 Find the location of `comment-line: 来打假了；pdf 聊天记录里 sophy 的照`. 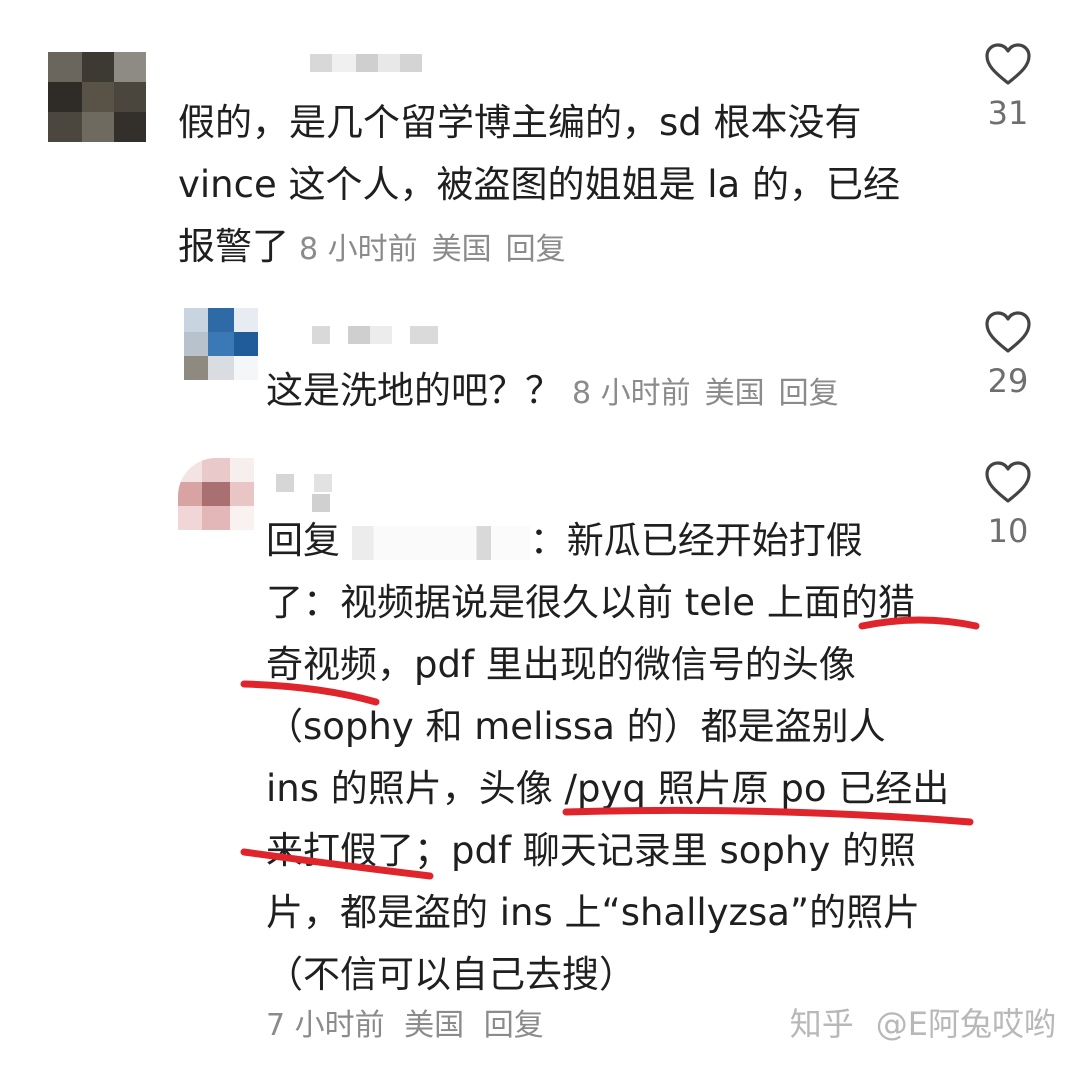

comment-line: 来打假了；pdf 聊天记录里 sophy 的照 is located at coordinates (591, 850).